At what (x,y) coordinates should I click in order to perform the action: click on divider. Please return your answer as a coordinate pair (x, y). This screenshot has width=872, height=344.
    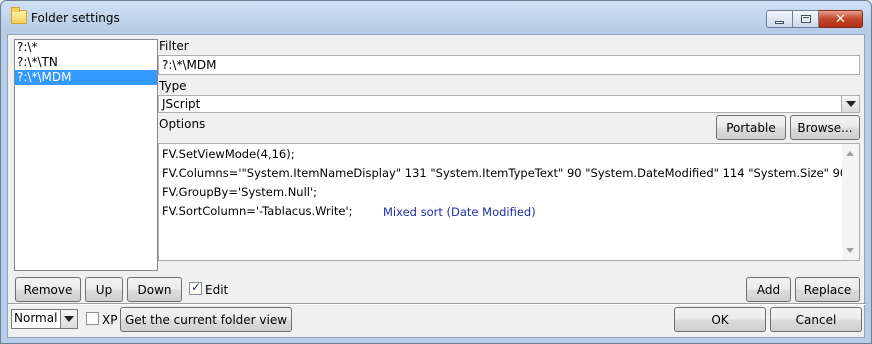
    Looking at the image, I should click on (437, 304).